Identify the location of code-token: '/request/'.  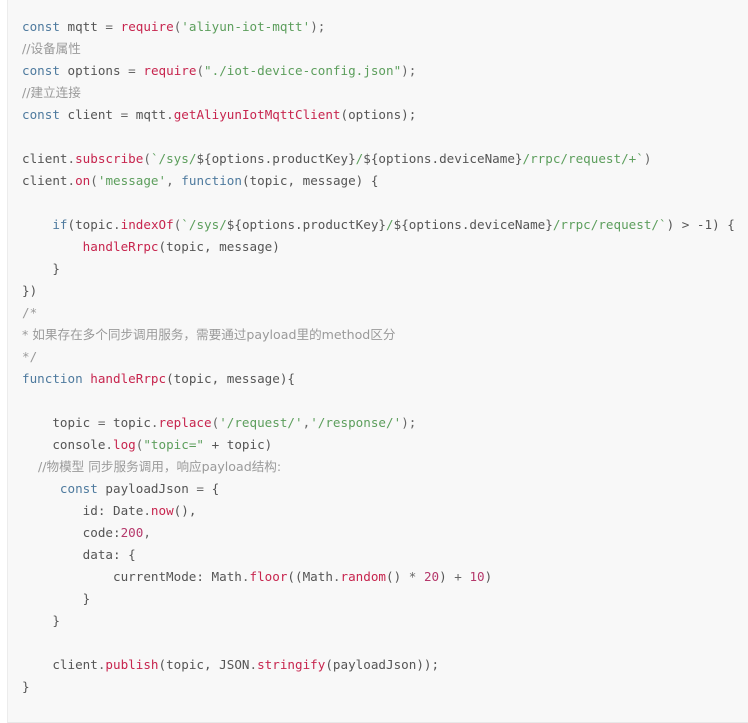
(261, 422).